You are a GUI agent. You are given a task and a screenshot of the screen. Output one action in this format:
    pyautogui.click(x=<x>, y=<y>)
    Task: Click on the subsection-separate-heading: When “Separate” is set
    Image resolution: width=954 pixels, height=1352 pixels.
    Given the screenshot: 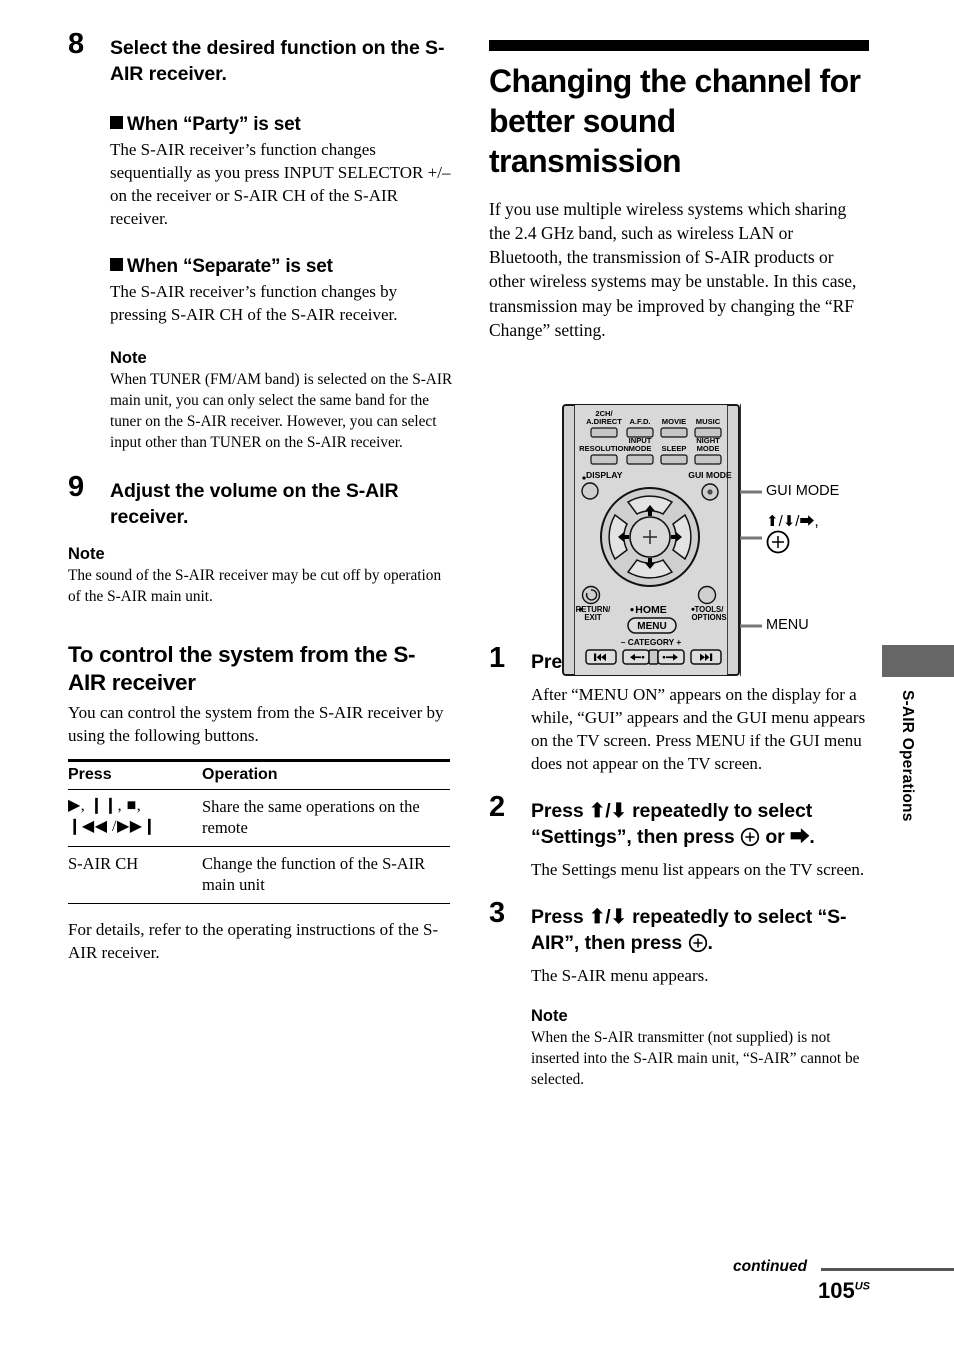 What is the action you would take?
    pyautogui.click(x=281, y=267)
    